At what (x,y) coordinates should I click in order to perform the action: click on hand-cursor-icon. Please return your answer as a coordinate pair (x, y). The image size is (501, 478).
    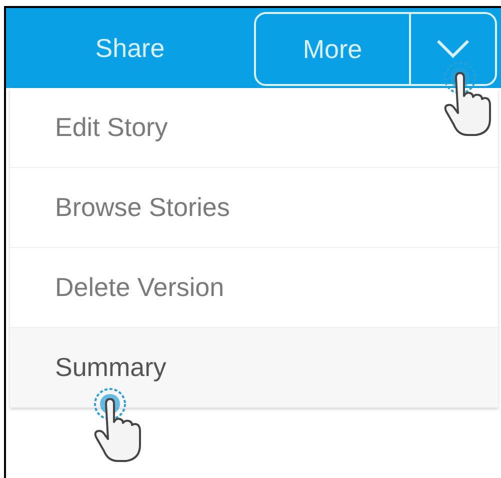
    Looking at the image, I should click on (118, 425).